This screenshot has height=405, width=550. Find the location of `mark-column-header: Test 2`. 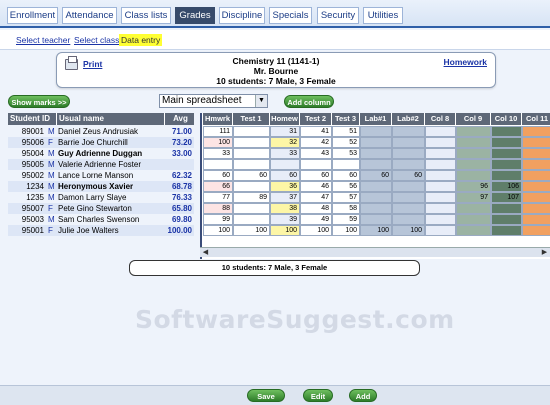

mark-column-header: Test 2 is located at coordinates (316, 119).